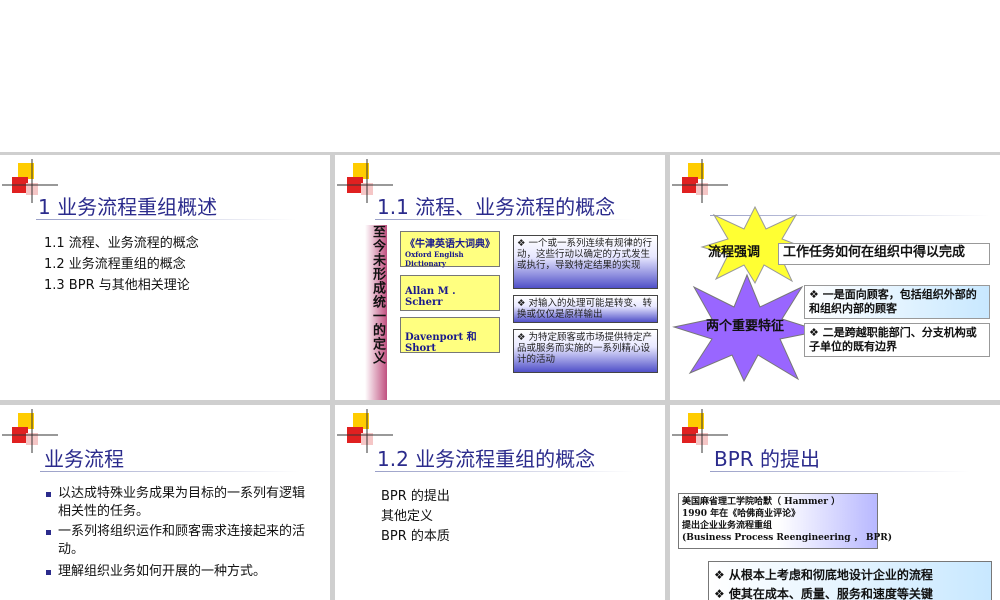 The width and height of the screenshot is (1000, 600). What do you see at coordinates (761, 502) in the screenshot?
I see `origin-line: 美国麻省理工学院哈默（ Hammer ）` at bounding box center [761, 502].